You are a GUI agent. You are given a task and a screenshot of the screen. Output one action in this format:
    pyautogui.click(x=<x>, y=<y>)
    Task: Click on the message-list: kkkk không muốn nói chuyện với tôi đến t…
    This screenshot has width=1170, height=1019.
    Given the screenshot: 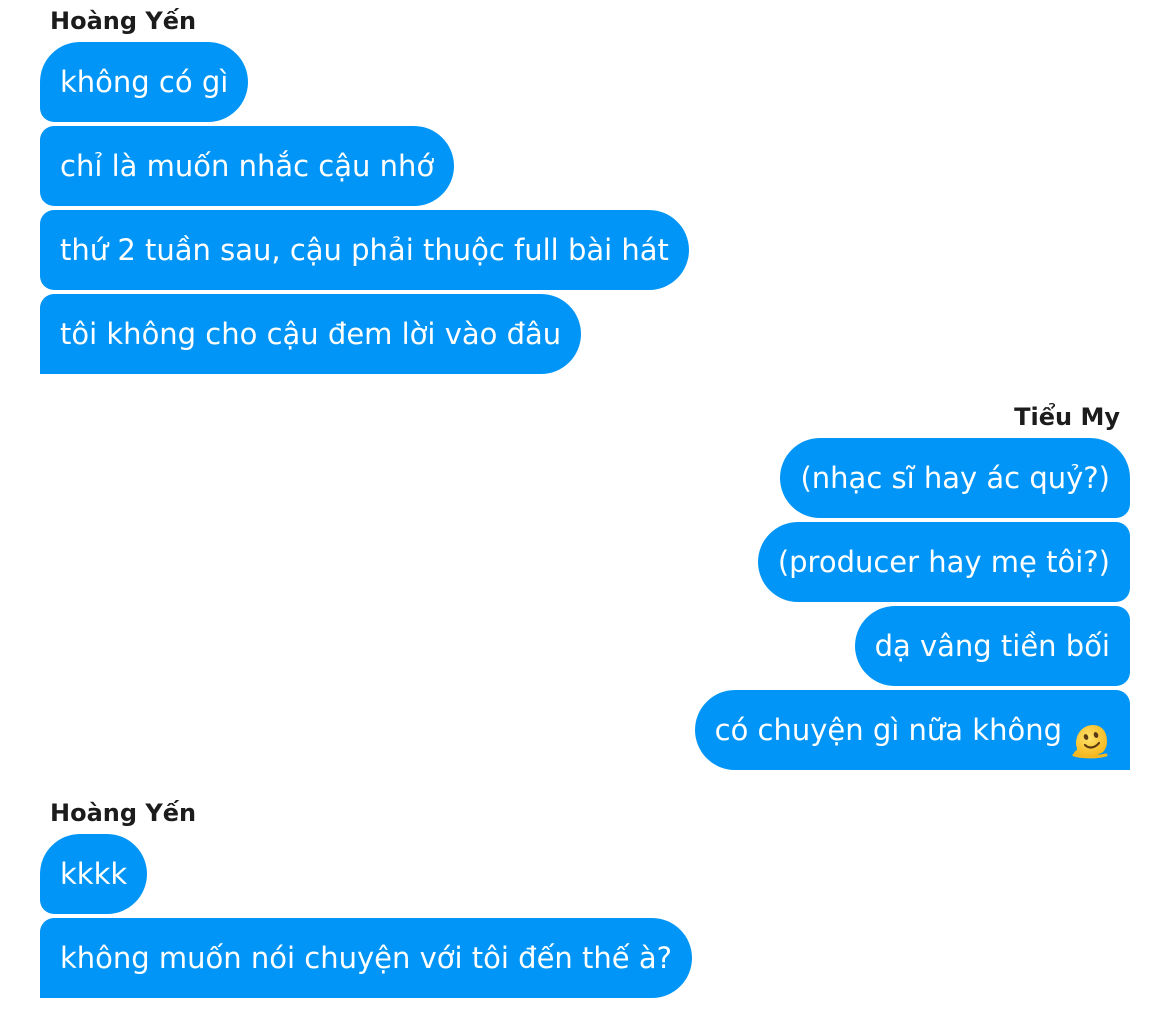 What is the action you would take?
    pyautogui.click(x=585, y=916)
    